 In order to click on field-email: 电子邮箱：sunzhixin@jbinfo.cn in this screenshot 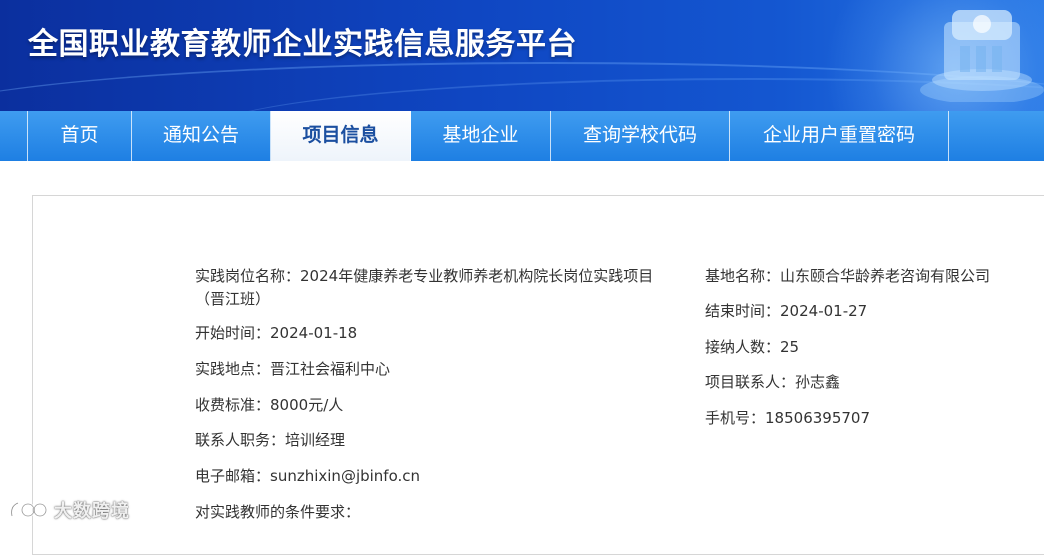, I will do `click(307, 476)`.